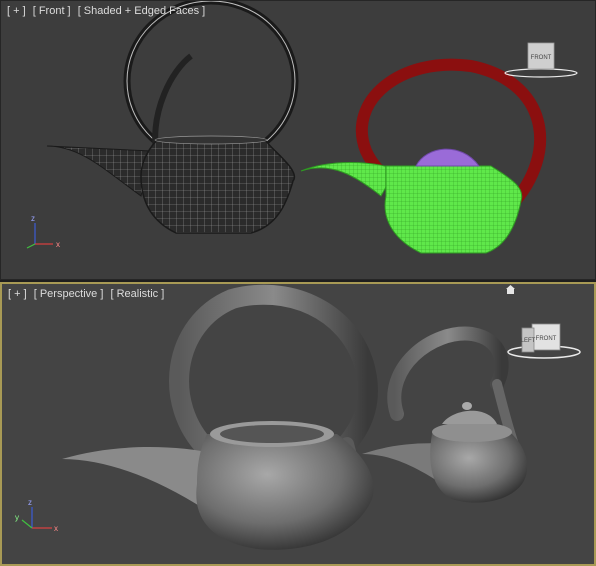 Image resolution: width=596 pixels, height=566 pixels. I want to click on viewcube-front-label: FRONT, so click(541, 58).